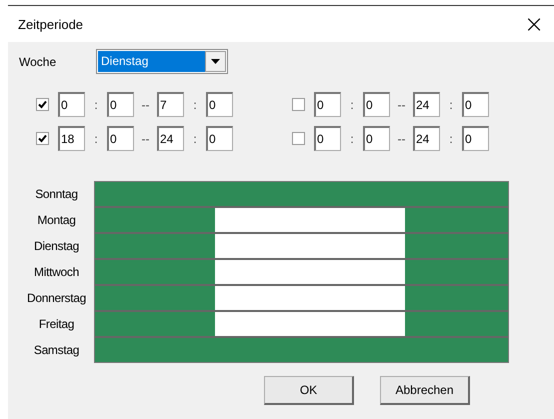 The width and height of the screenshot is (554, 419). Describe the element at coordinates (162, 61) in the screenshot. I see `weekday-dropdown: Dienstag` at that location.